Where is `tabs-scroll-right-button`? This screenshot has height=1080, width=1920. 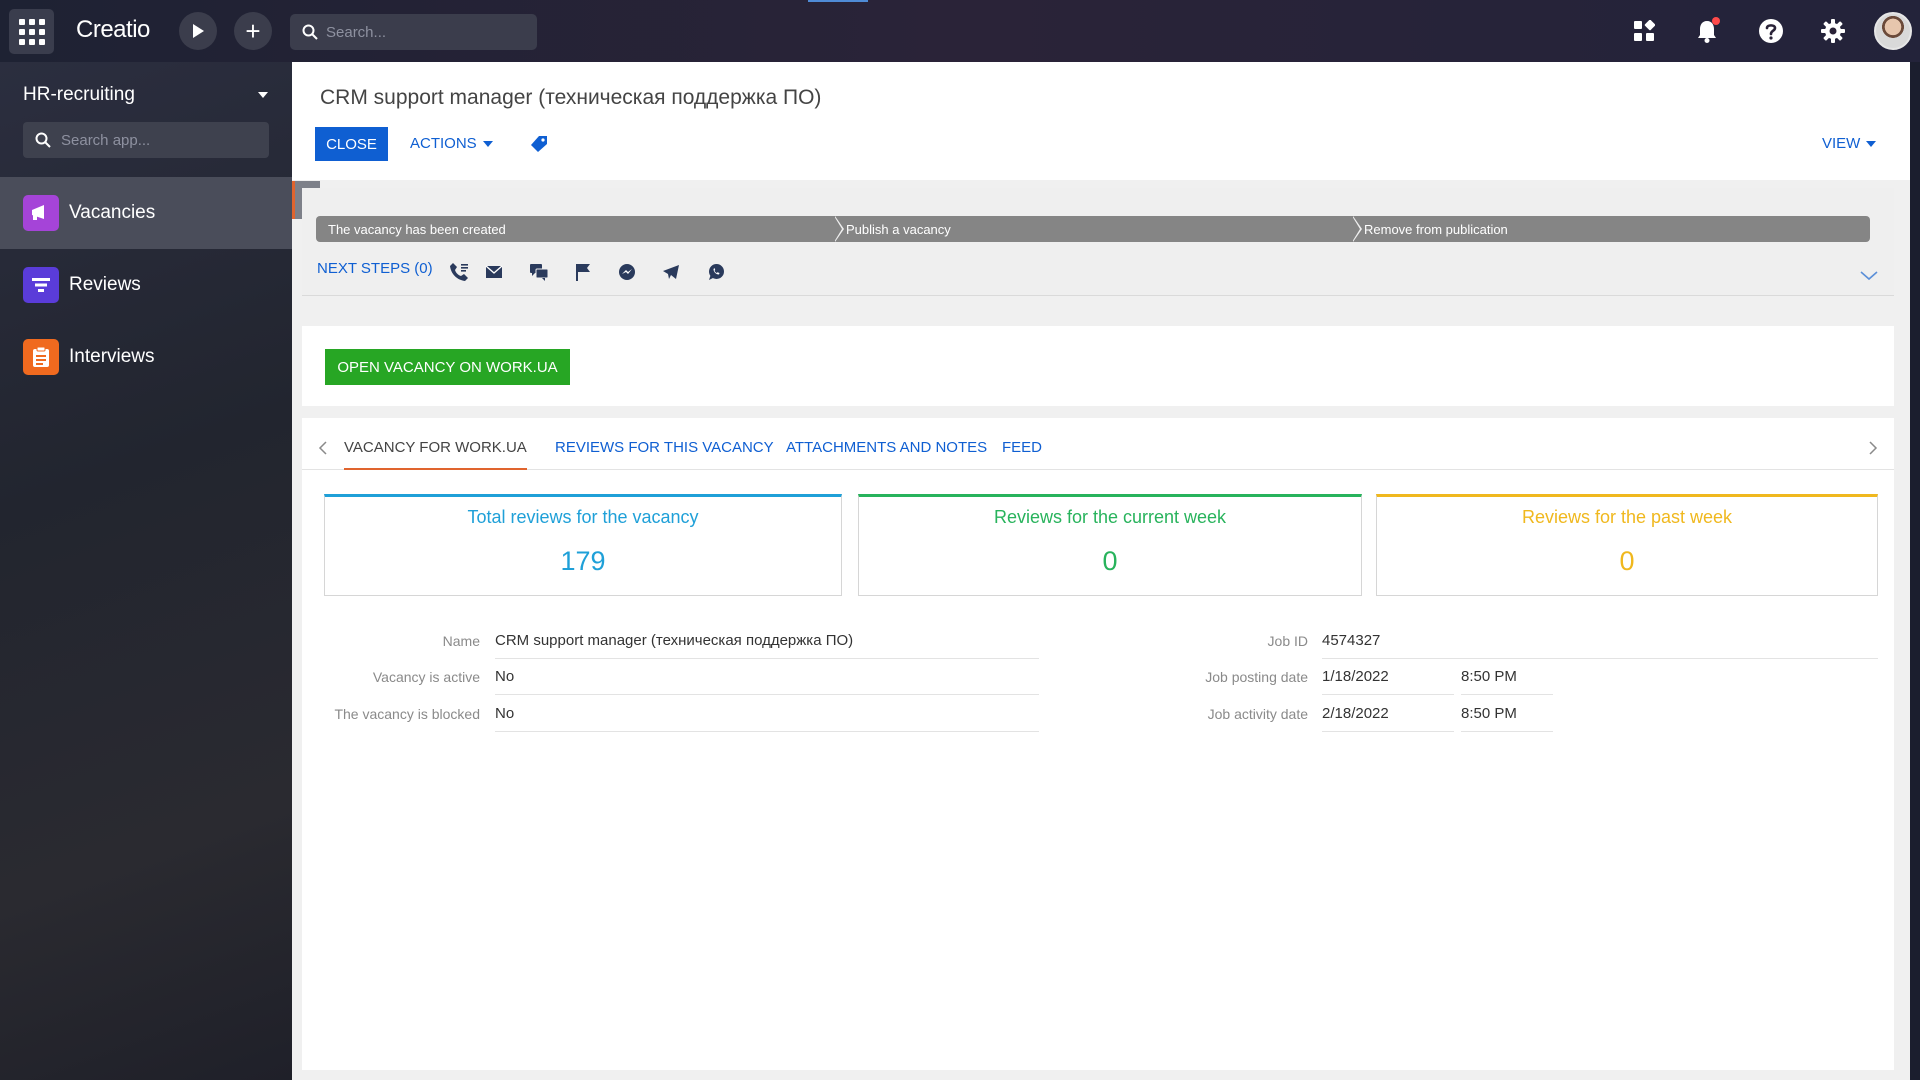 tabs-scroll-right-button is located at coordinates (1873, 450).